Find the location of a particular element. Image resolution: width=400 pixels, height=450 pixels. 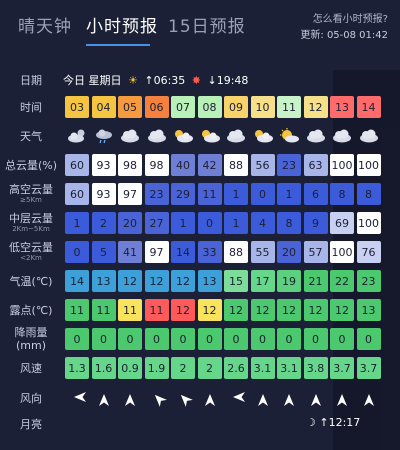

label-weather: 天气 is located at coordinates (31, 136).